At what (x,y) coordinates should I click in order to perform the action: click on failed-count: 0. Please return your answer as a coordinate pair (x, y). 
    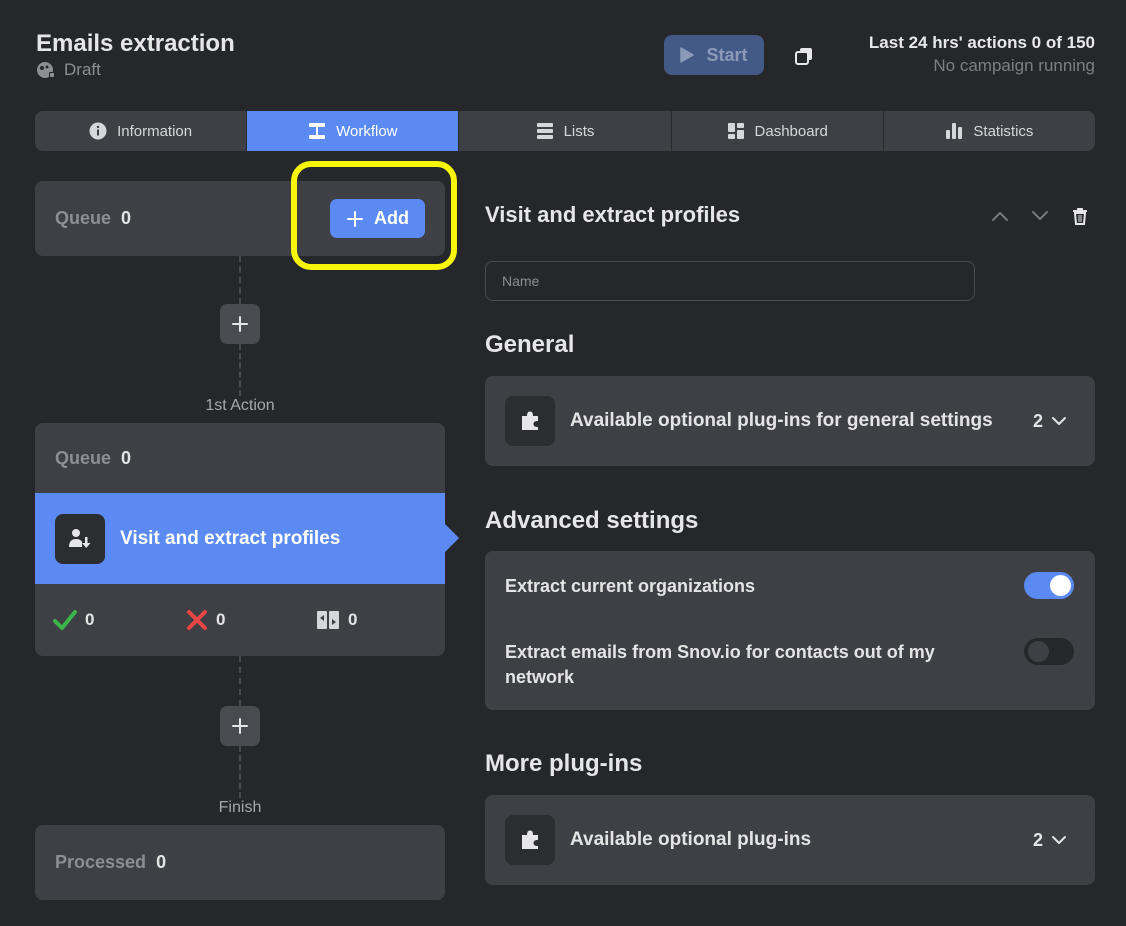
    Looking at the image, I should click on (221, 619).